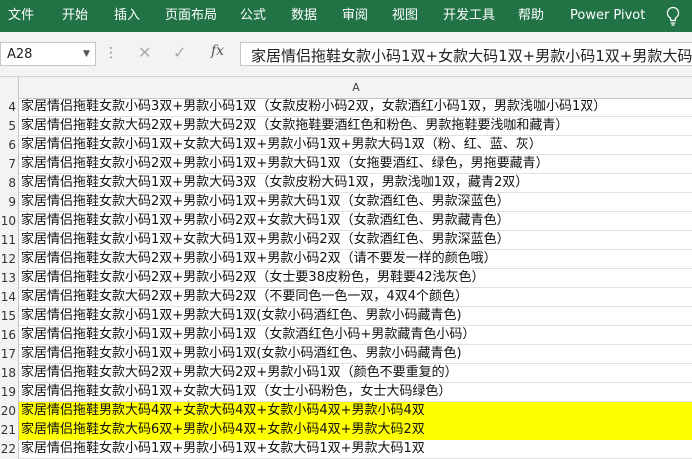  I want to click on cell-a: 家居情侣拖鞋女款小码1双+男款大码1双(女款小码酒红色、男款小码藏青色), so click(241, 316).